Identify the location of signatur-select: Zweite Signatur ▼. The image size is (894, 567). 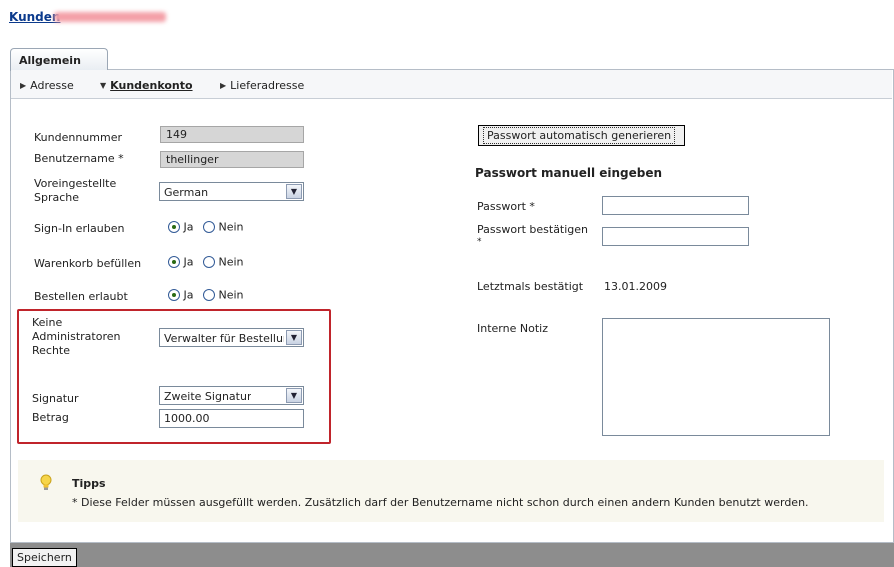
(231, 395).